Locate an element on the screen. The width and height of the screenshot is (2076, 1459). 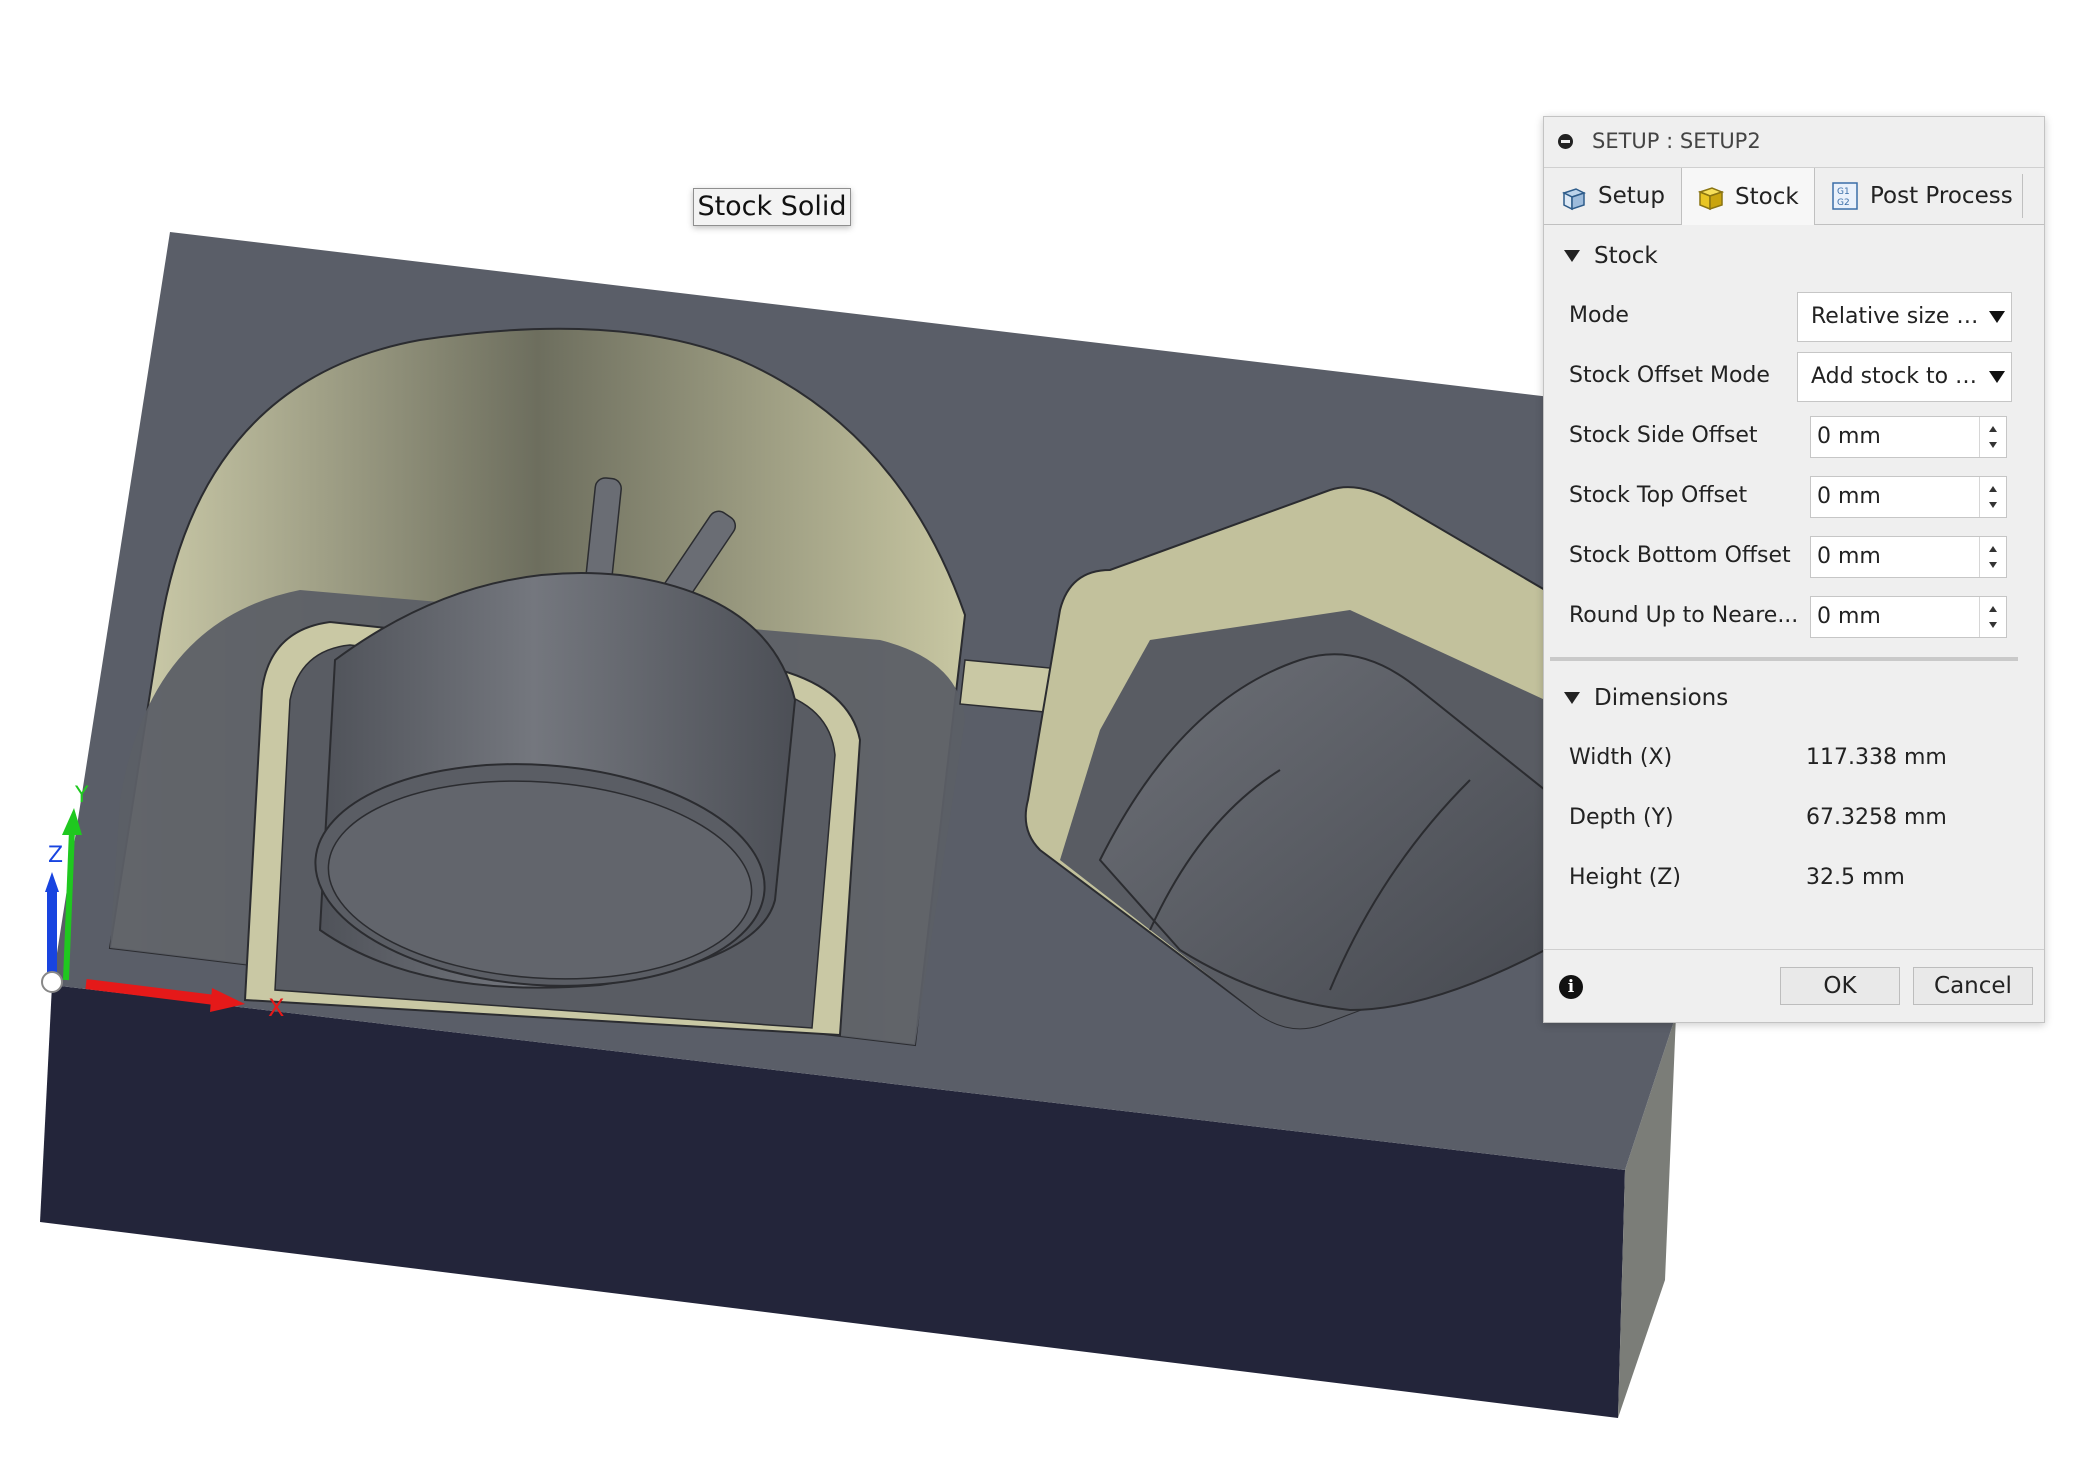
tab-setup: Setup is located at coordinates (1611, 196).